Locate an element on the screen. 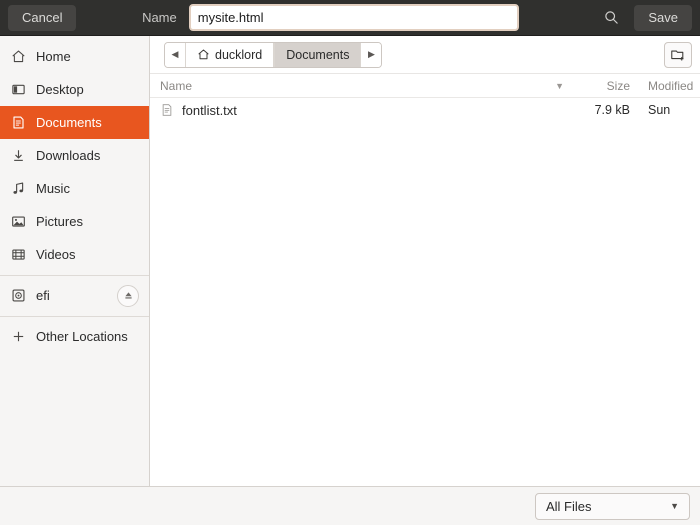 The width and height of the screenshot is (700, 525). filename-input is located at coordinates (353, 17).